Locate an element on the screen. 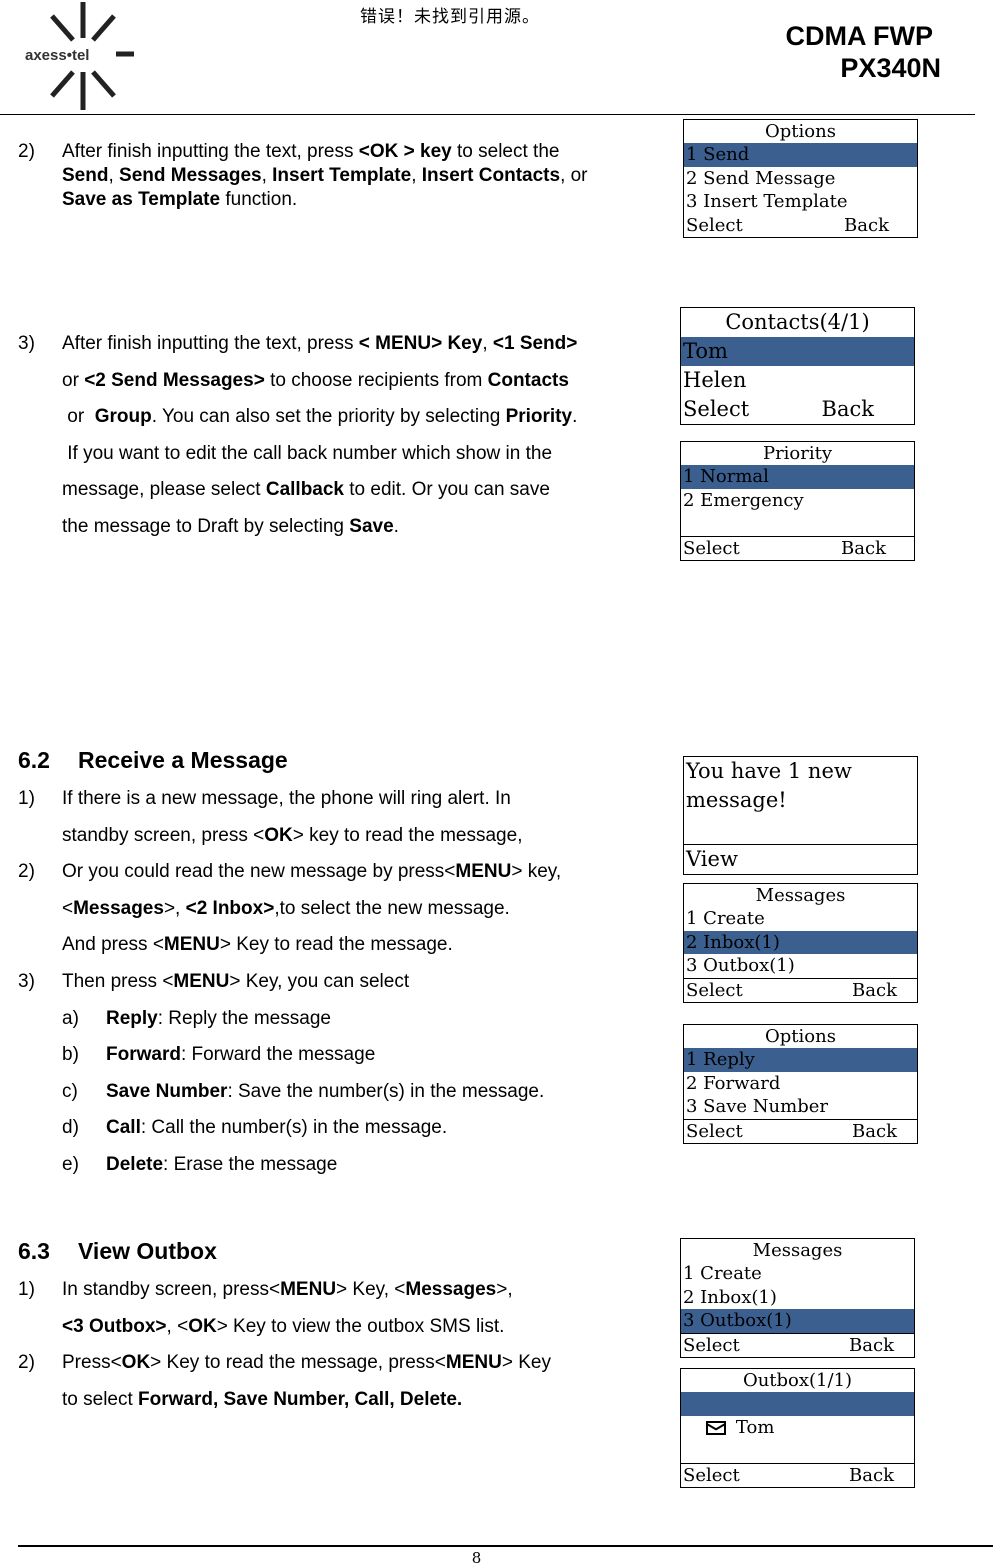 Image resolution: width=993 pixels, height=1567 pixels. text-run: And press < is located at coordinates (113, 945).